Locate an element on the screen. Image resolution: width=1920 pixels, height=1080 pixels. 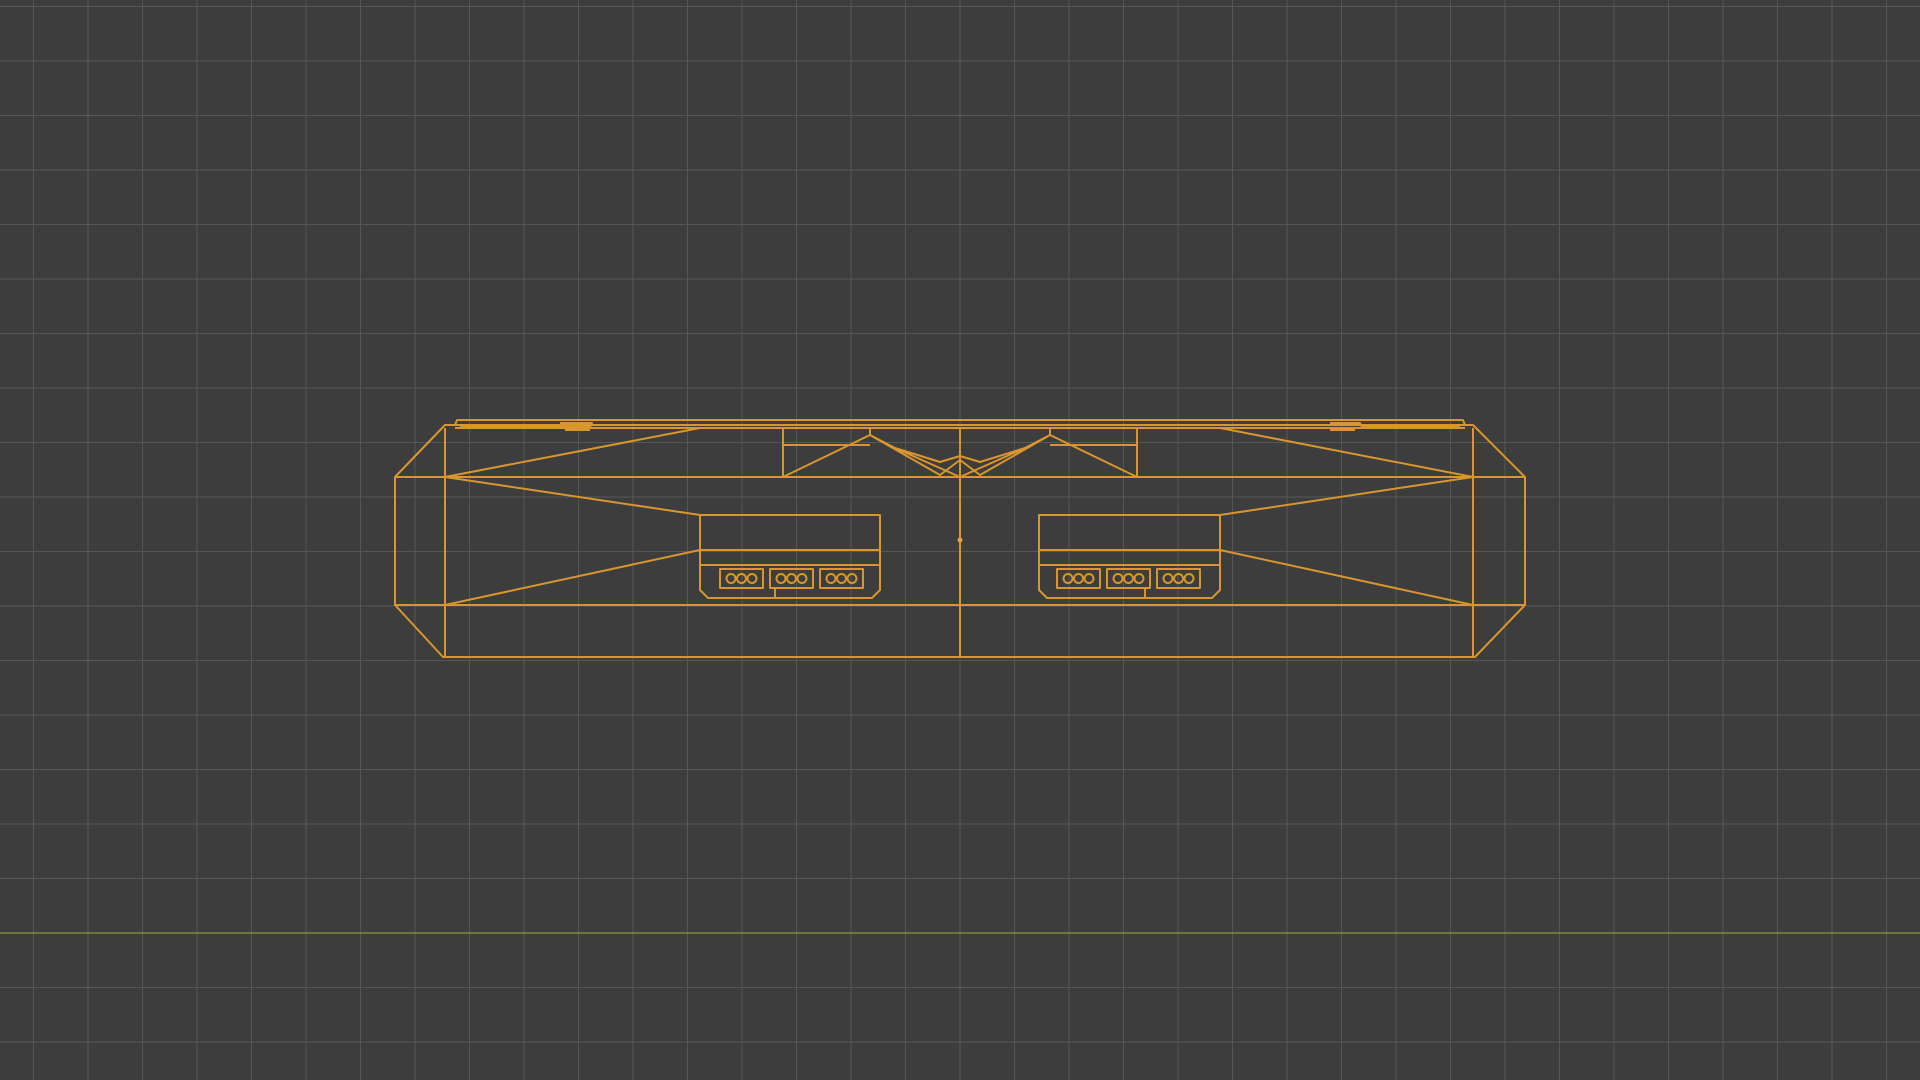
wireframe-module-right is located at coordinates (1129, 556).